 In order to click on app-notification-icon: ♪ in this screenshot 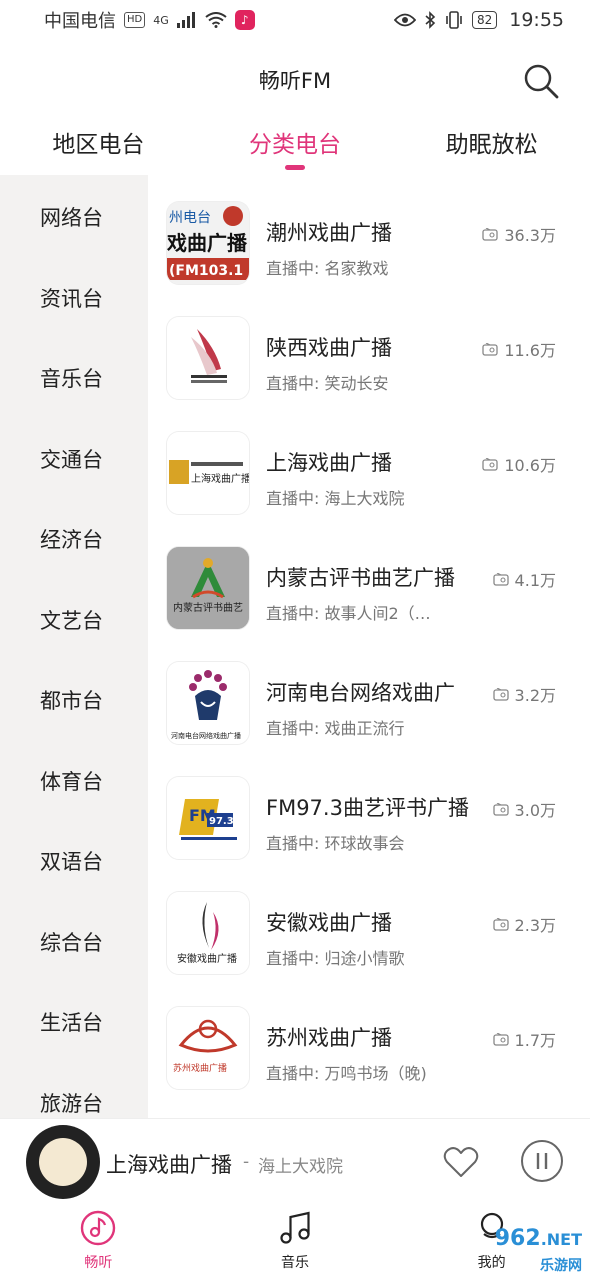, I will do `click(244, 20)`.